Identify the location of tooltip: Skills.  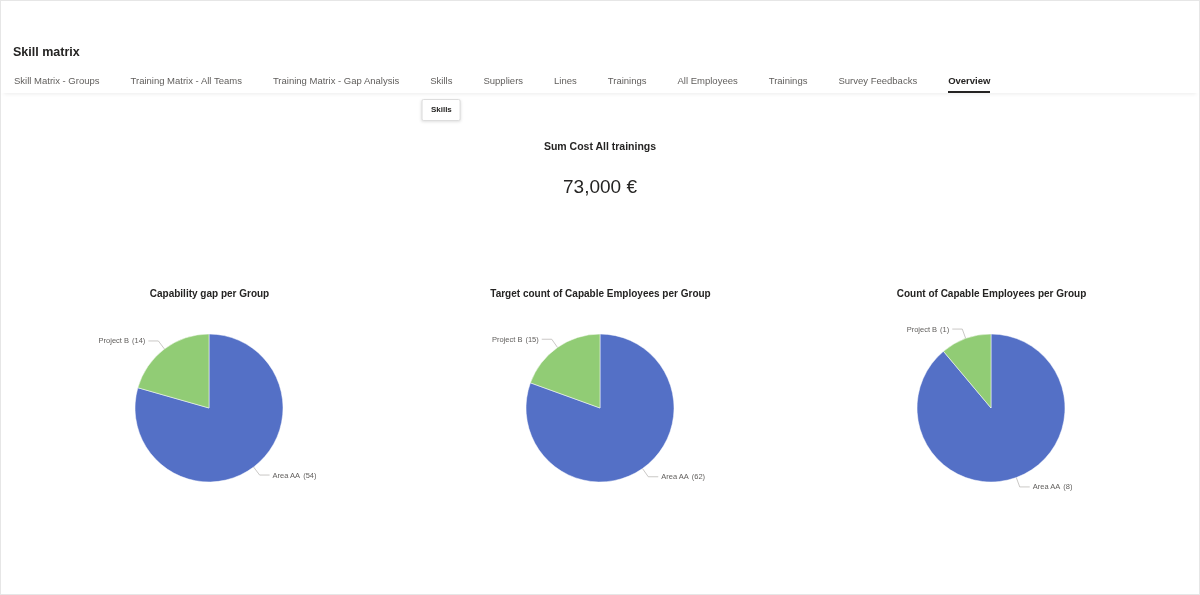
(441, 110).